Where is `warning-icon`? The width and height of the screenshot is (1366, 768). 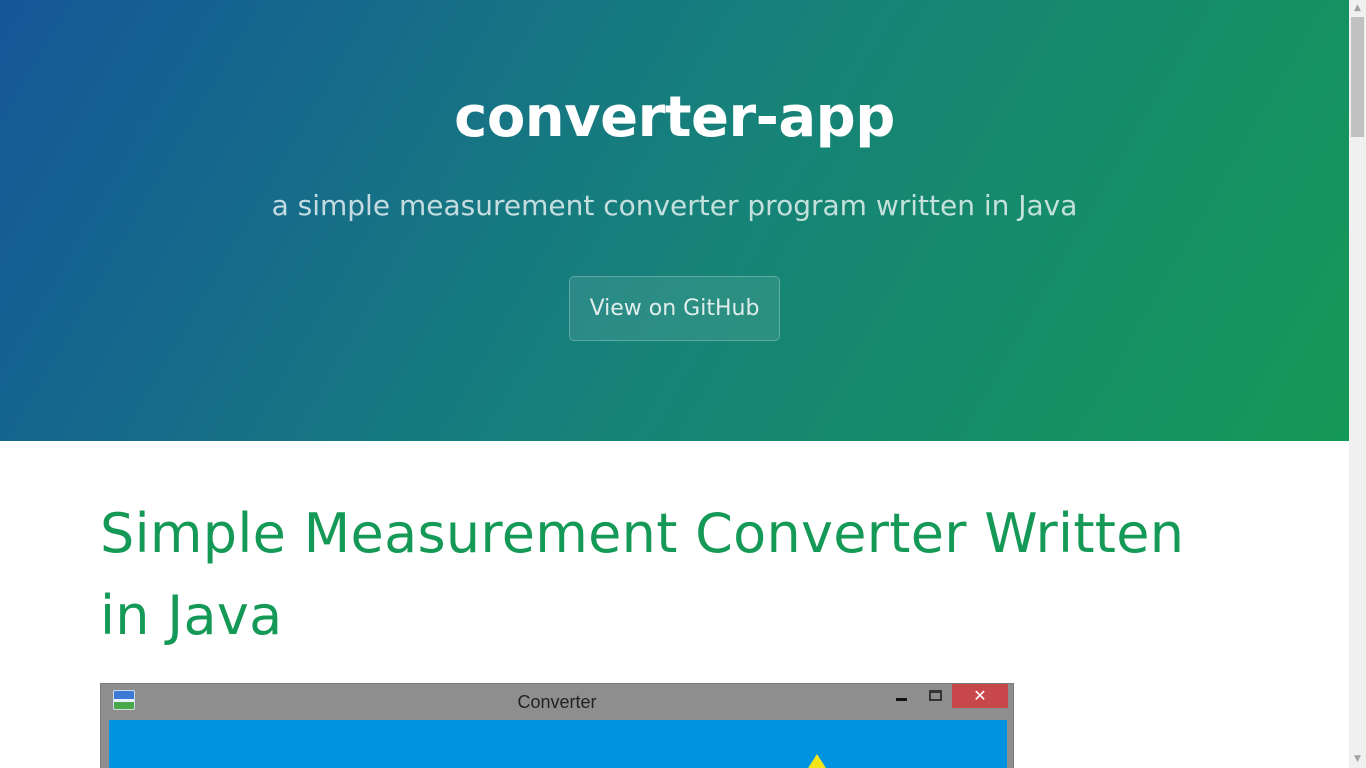
warning-icon is located at coordinates (817, 761).